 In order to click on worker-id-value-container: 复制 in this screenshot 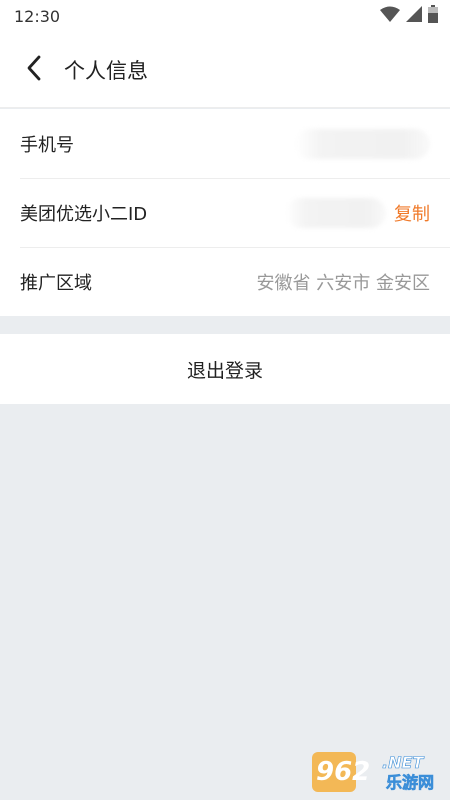, I will do `click(358, 212)`.